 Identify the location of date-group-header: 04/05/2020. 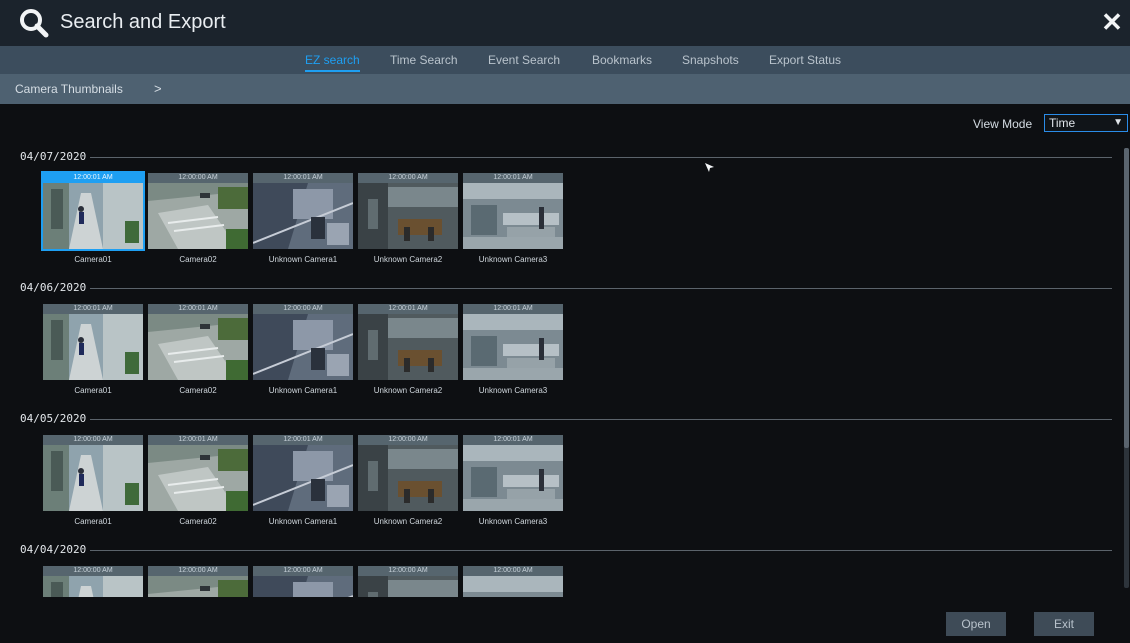
(566, 419).